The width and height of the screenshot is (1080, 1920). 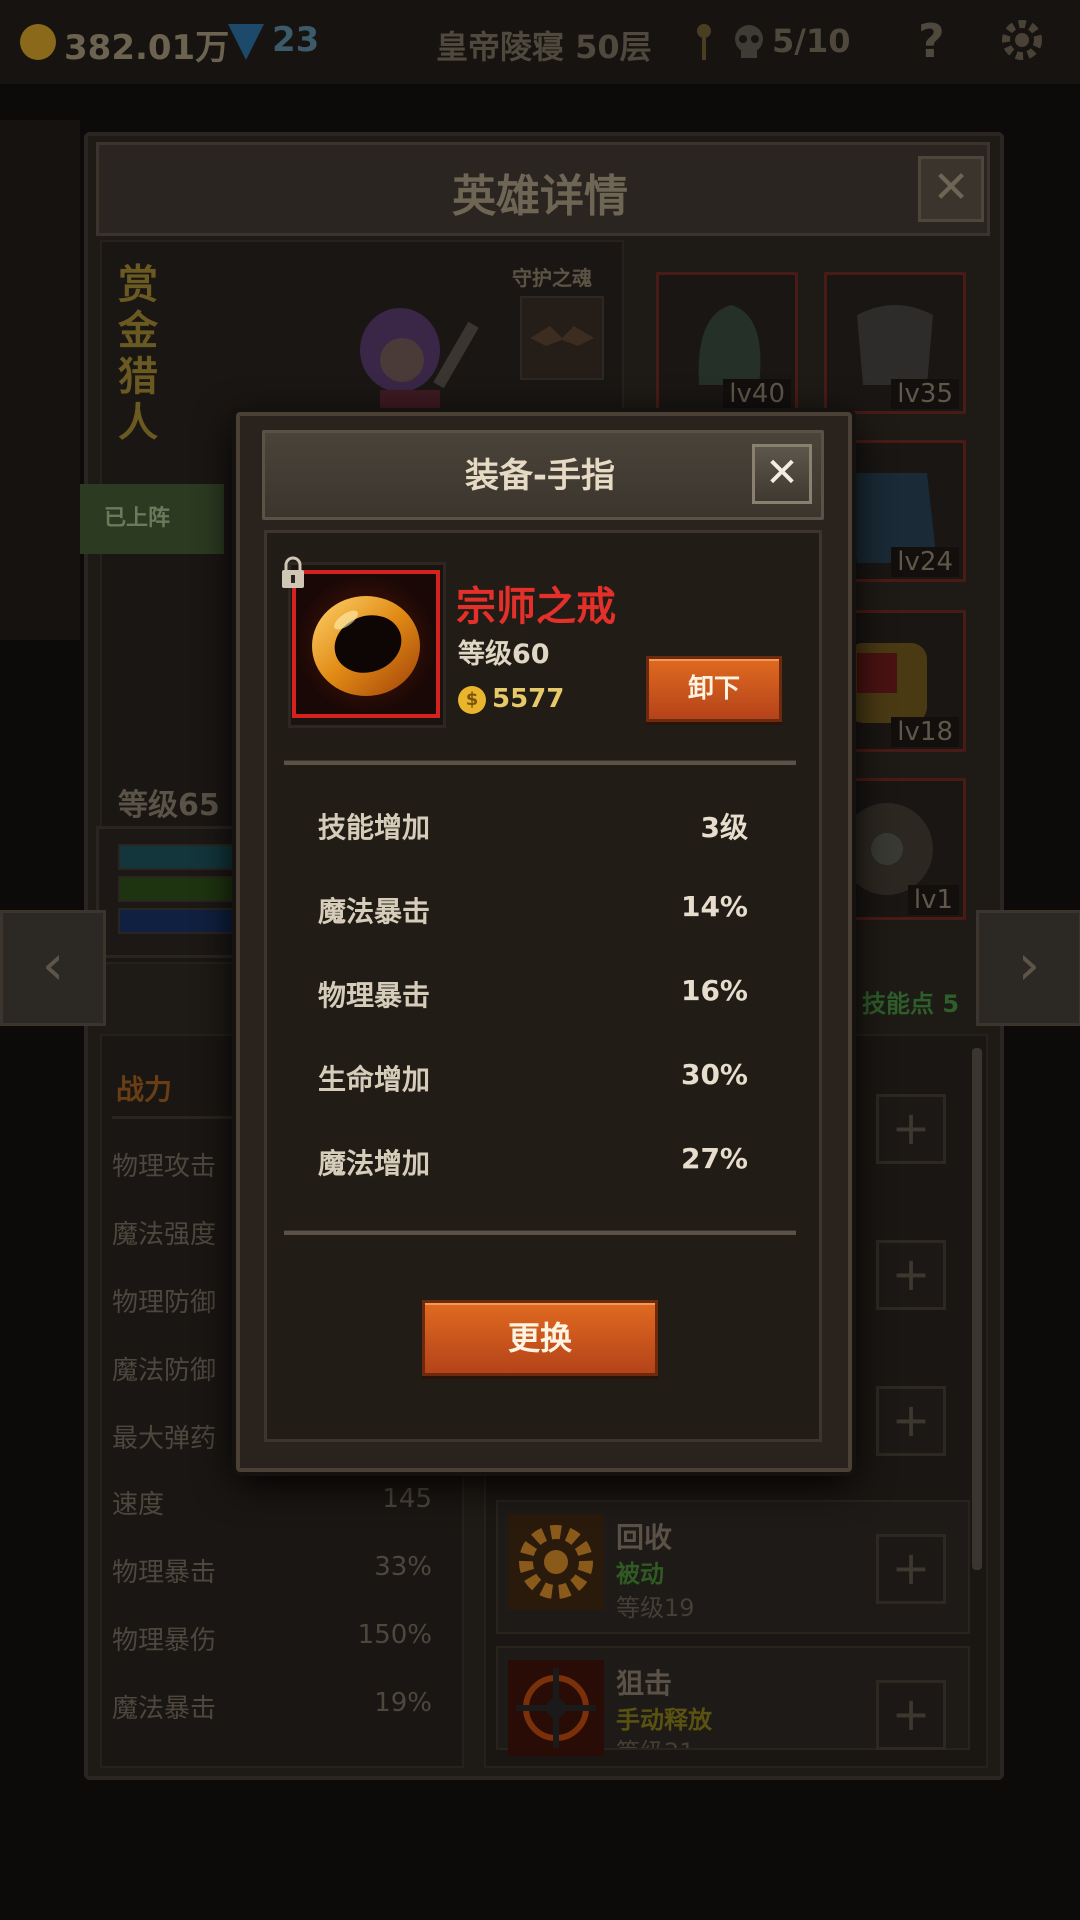 I want to click on ring-icon, so click(x=366, y=644).